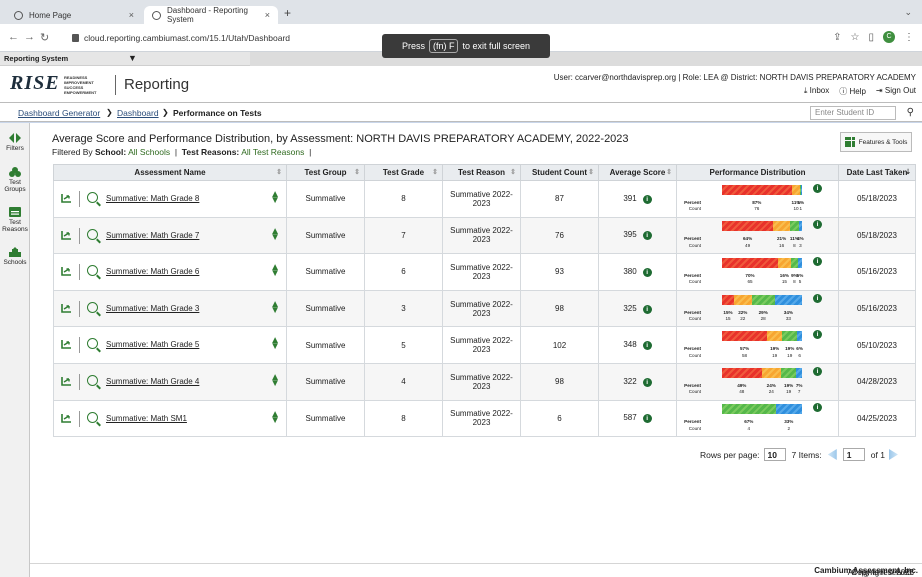 Image resolution: width=922 pixels, height=577 pixels. What do you see at coordinates (152, 381) in the screenshot?
I see `assessment-link: Summative: Math Grade 4` at bounding box center [152, 381].